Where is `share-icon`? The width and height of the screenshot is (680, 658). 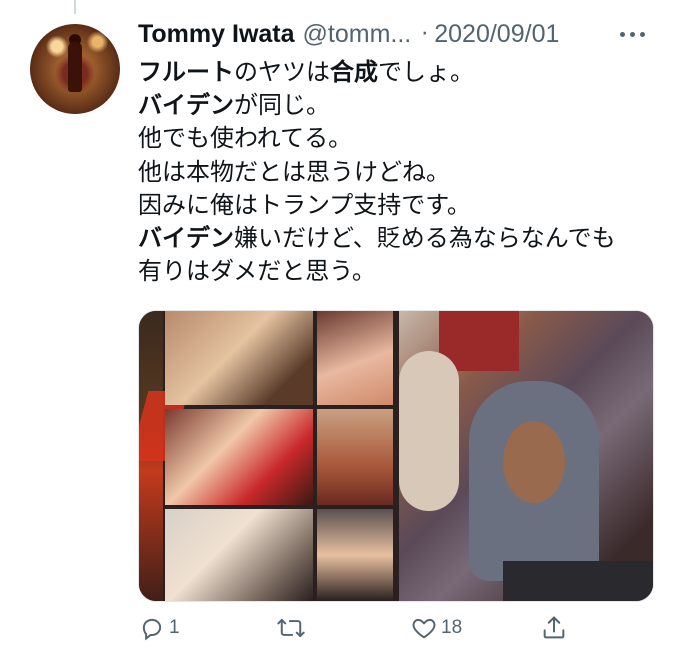
share-icon is located at coordinates (554, 628).